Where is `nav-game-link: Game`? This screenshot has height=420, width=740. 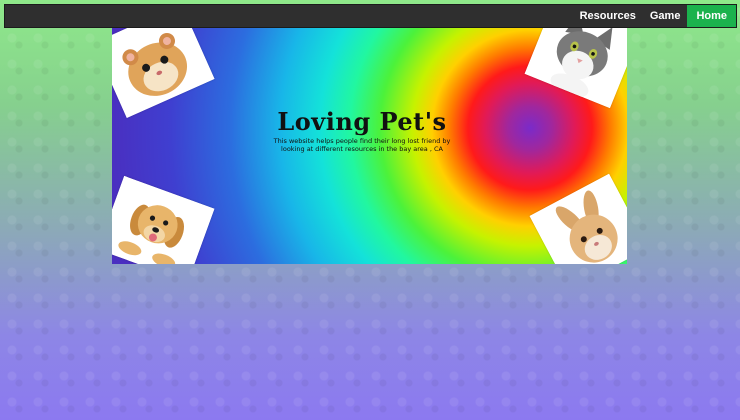
nav-game-link: Game is located at coordinates (665, 16).